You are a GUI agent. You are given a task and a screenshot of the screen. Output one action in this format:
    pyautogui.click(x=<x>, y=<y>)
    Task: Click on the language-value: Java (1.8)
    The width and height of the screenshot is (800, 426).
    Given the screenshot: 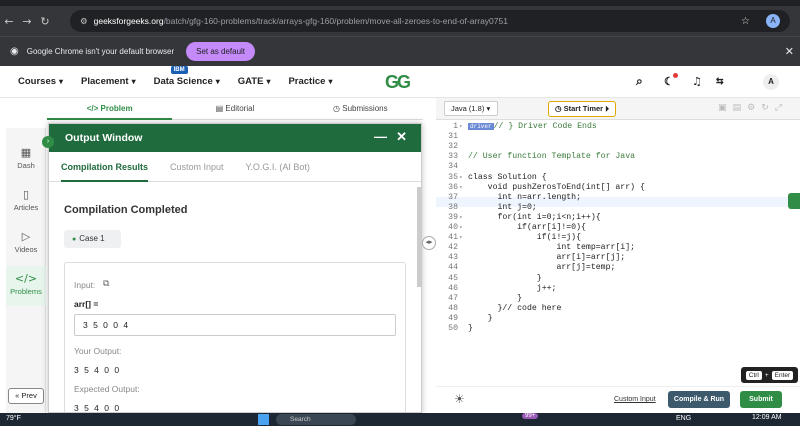 What is the action you would take?
    pyautogui.click(x=468, y=108)
    